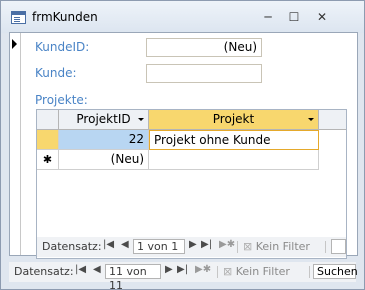  Describe the element at coordinates (48, 120) in the screenshot. I see `grid-select-all` at that location.